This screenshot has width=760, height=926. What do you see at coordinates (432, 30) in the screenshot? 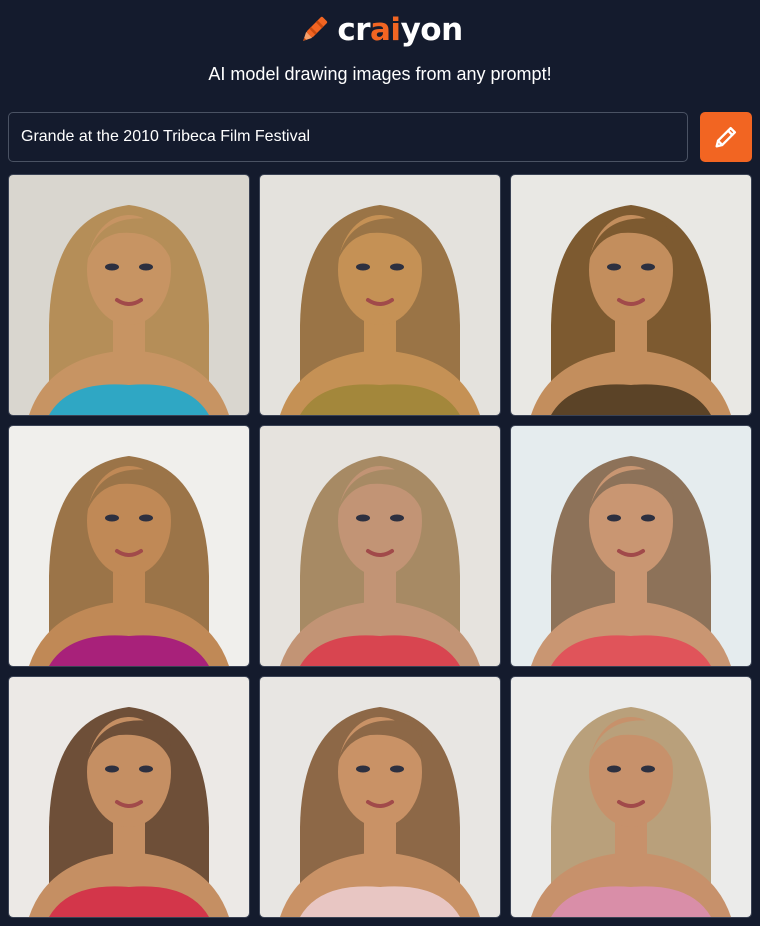
I see `brand-name-suffix: yon` at bounding box center [432, 30].